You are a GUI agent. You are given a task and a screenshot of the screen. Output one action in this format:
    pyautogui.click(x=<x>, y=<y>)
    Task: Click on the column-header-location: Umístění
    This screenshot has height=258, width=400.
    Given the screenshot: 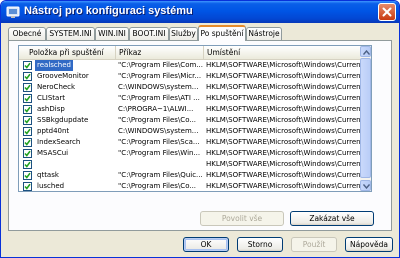 What is the action you would take?
    pyautogui.click(x=286, y=52)
    